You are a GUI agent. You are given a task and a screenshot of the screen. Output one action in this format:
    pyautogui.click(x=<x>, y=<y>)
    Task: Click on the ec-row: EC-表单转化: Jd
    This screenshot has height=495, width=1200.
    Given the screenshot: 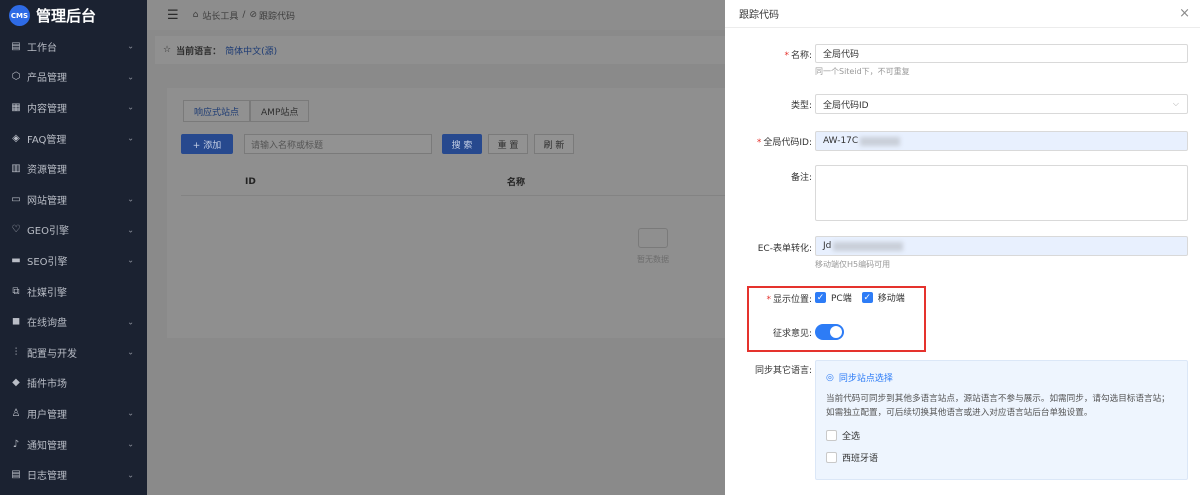 What is the action you would take?
    pyautogui.click(x=962, y=246)
    